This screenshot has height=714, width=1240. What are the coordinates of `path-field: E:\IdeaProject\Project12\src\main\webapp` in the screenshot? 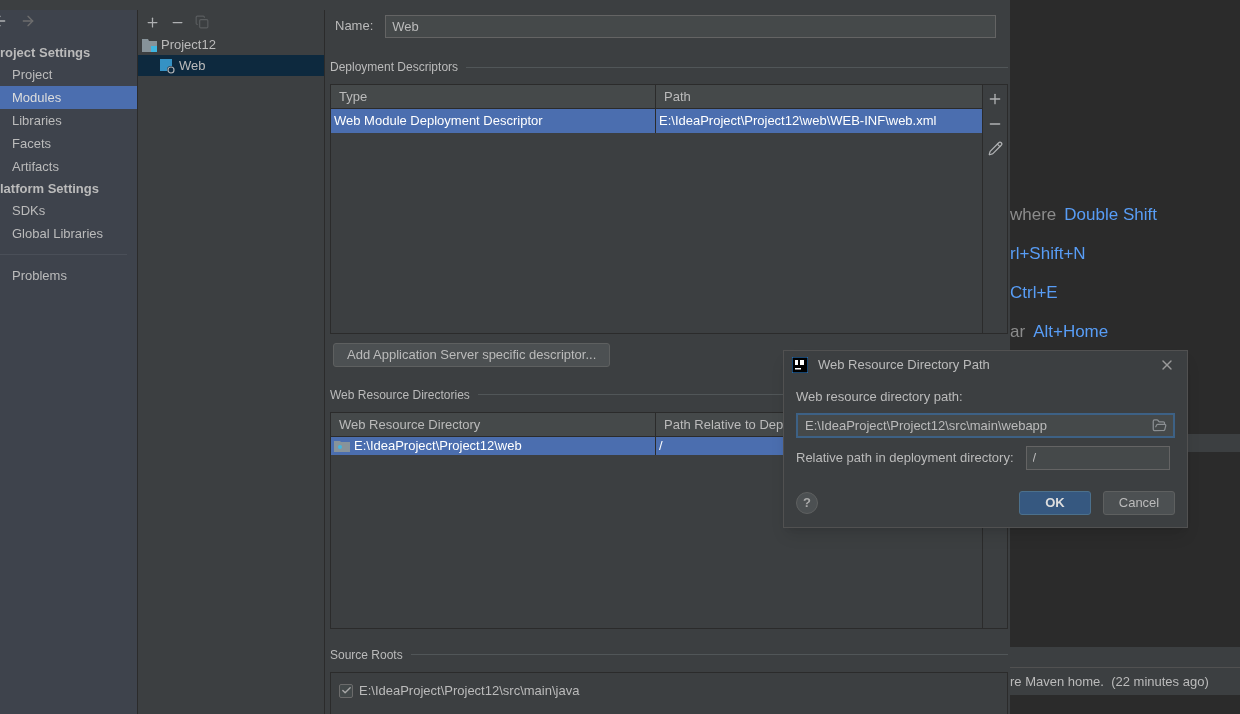 It's located at (985, 425).